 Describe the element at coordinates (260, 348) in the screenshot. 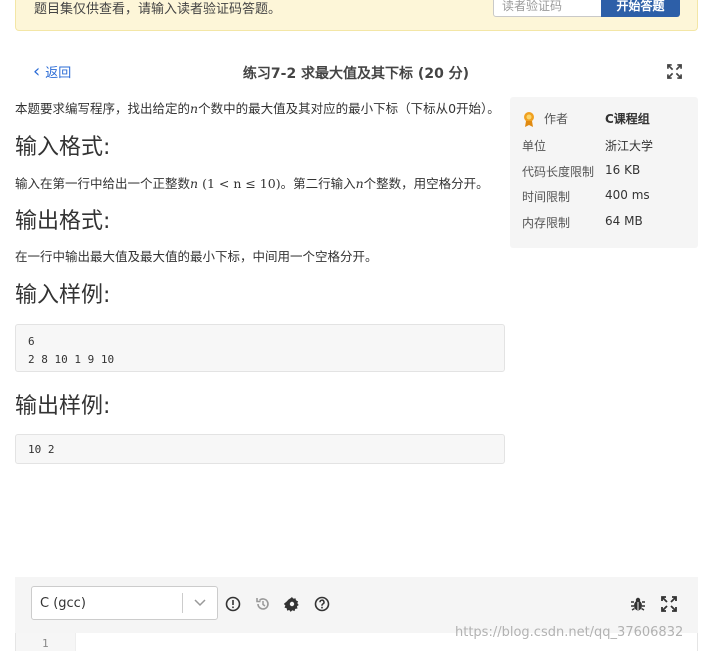

I see `sample-input-code: 6 2 8 10 1 9 10` at that location.